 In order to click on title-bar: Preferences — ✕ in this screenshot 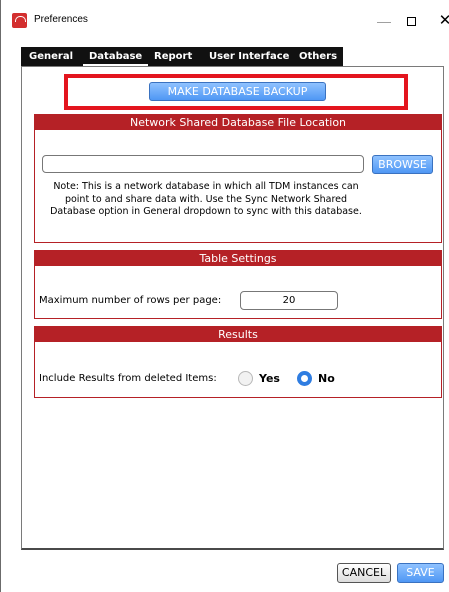, I will do `click(225, 20)`.